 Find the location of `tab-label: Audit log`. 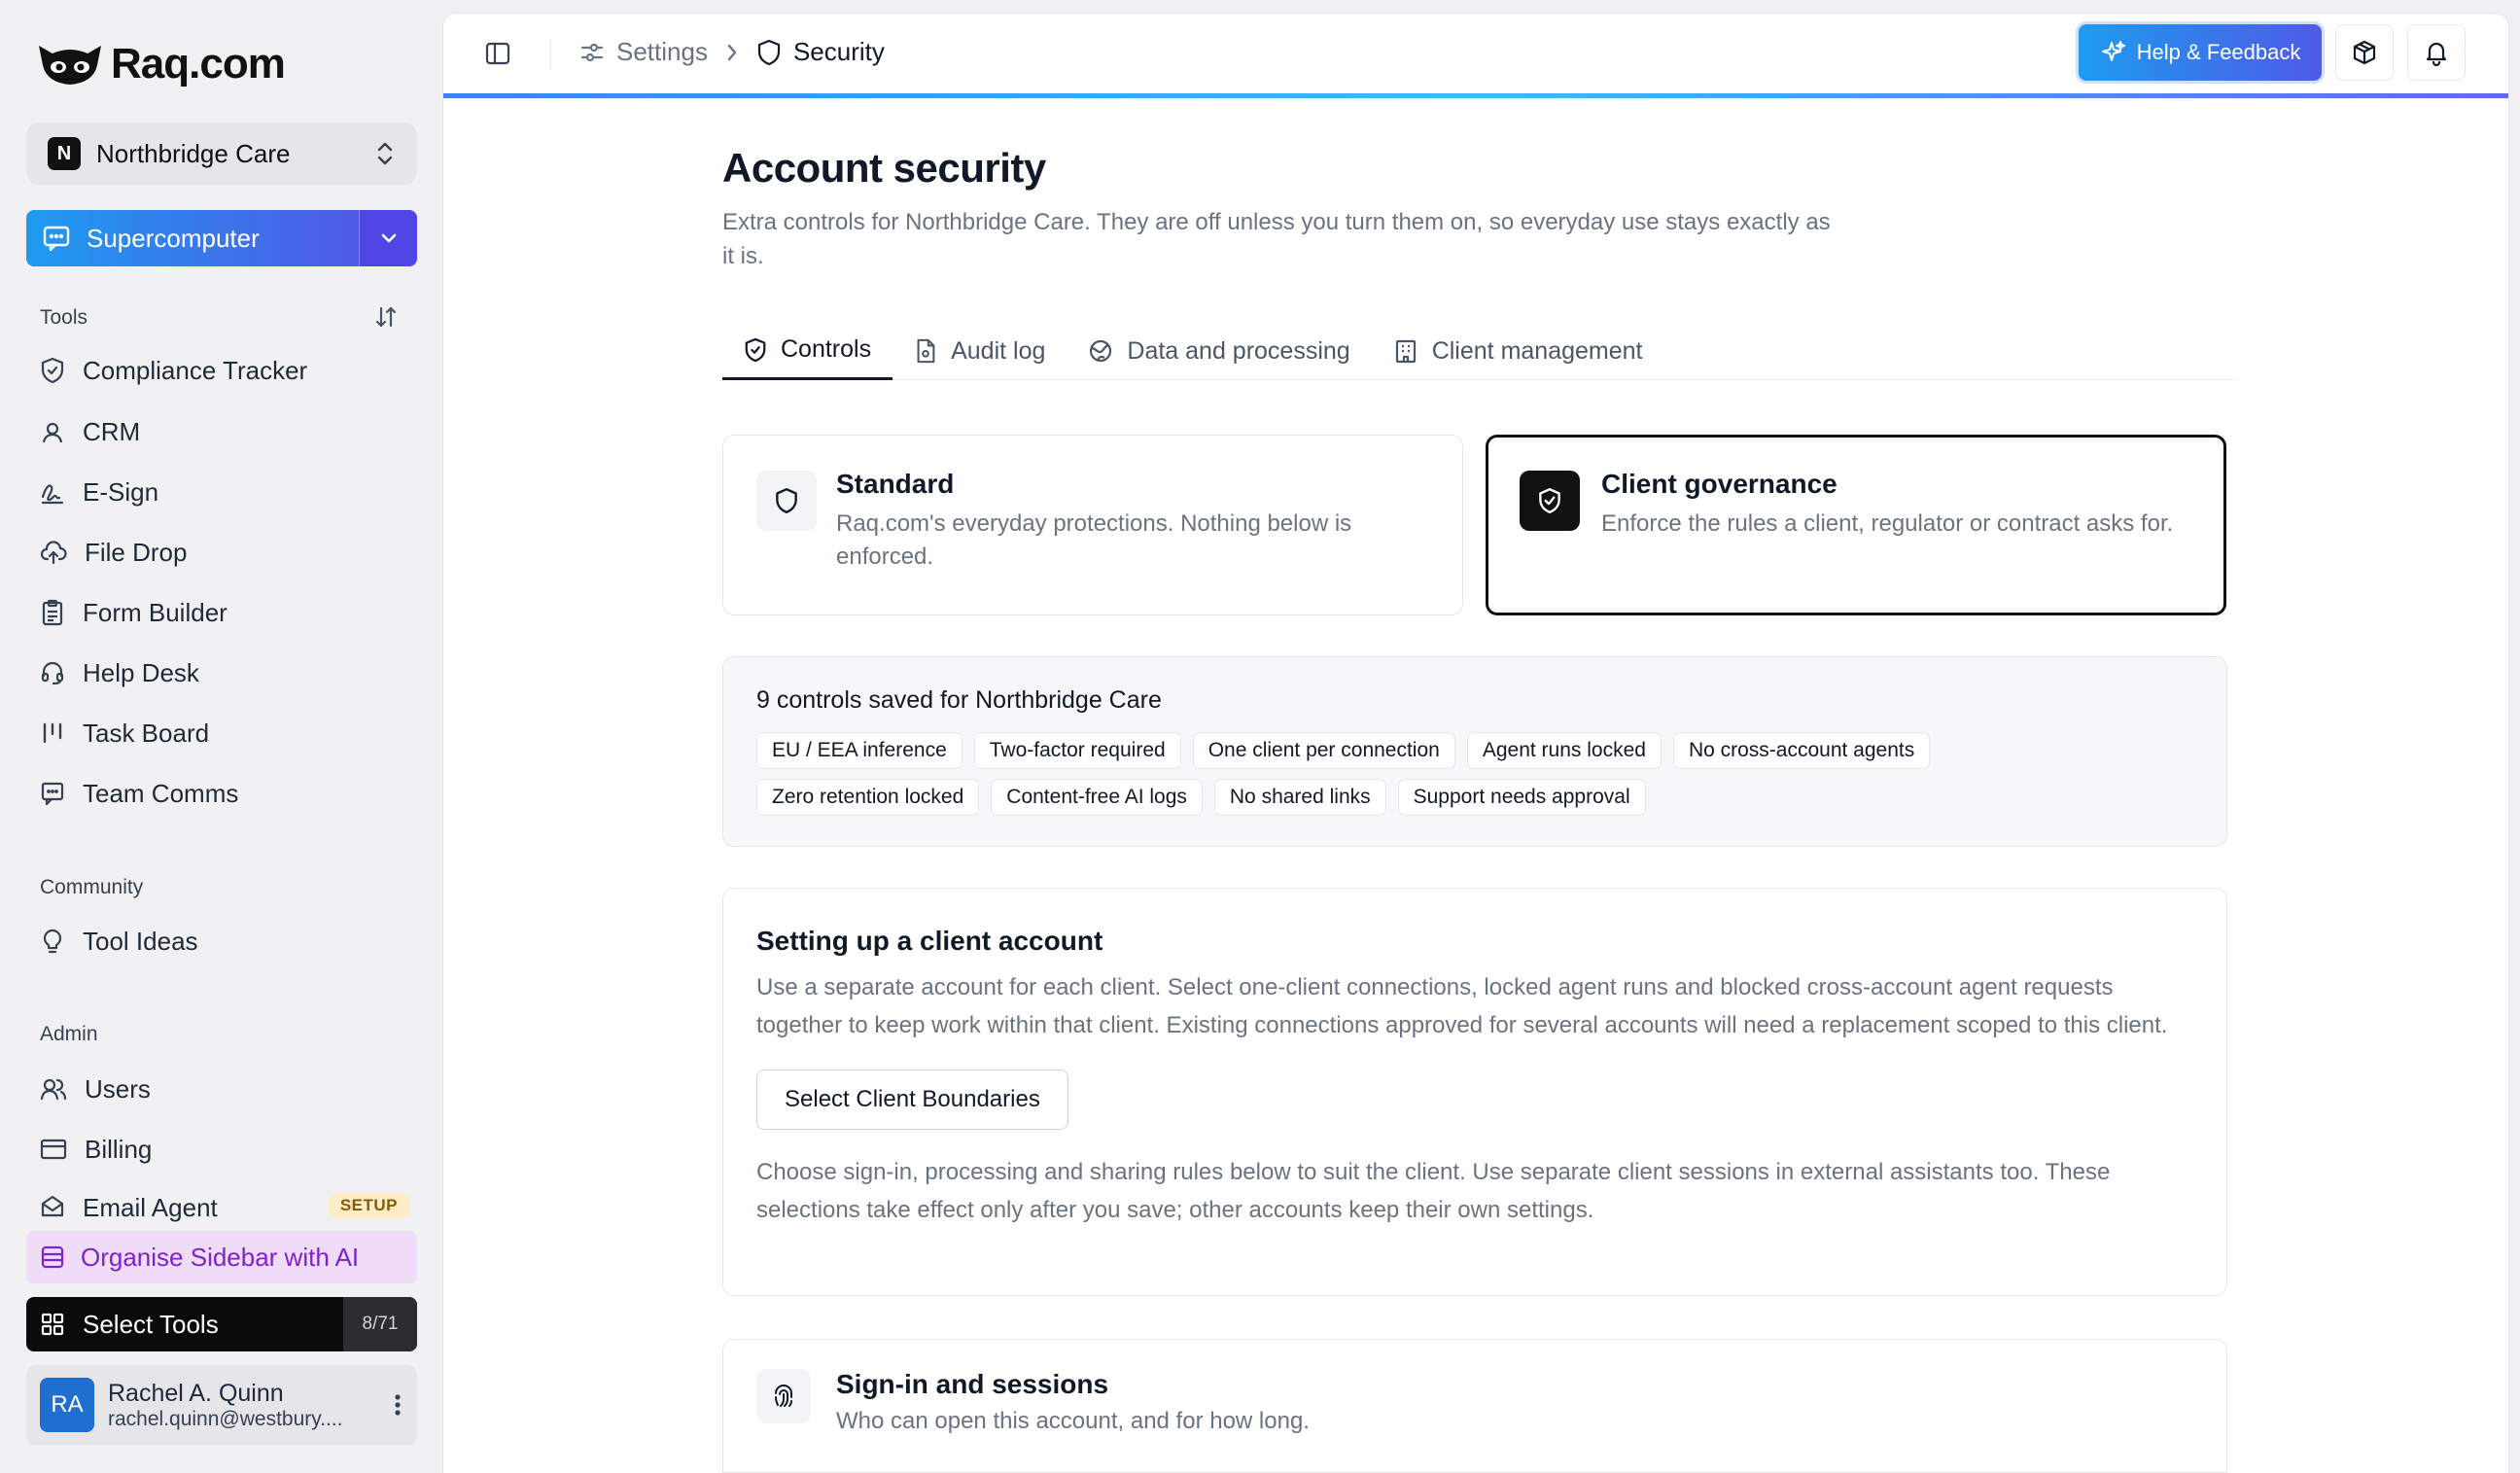

tab-label: Audit log is located at coordinates (998, 350).